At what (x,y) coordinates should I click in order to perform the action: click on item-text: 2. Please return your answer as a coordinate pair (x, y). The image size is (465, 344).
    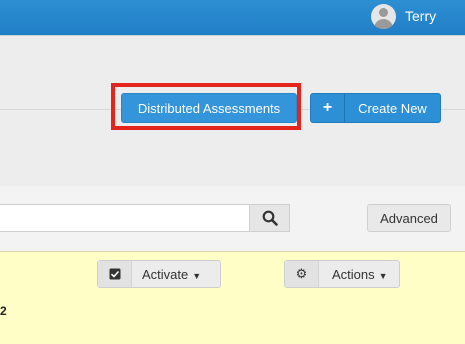
    Looking at the image, I should click on (3, 311).